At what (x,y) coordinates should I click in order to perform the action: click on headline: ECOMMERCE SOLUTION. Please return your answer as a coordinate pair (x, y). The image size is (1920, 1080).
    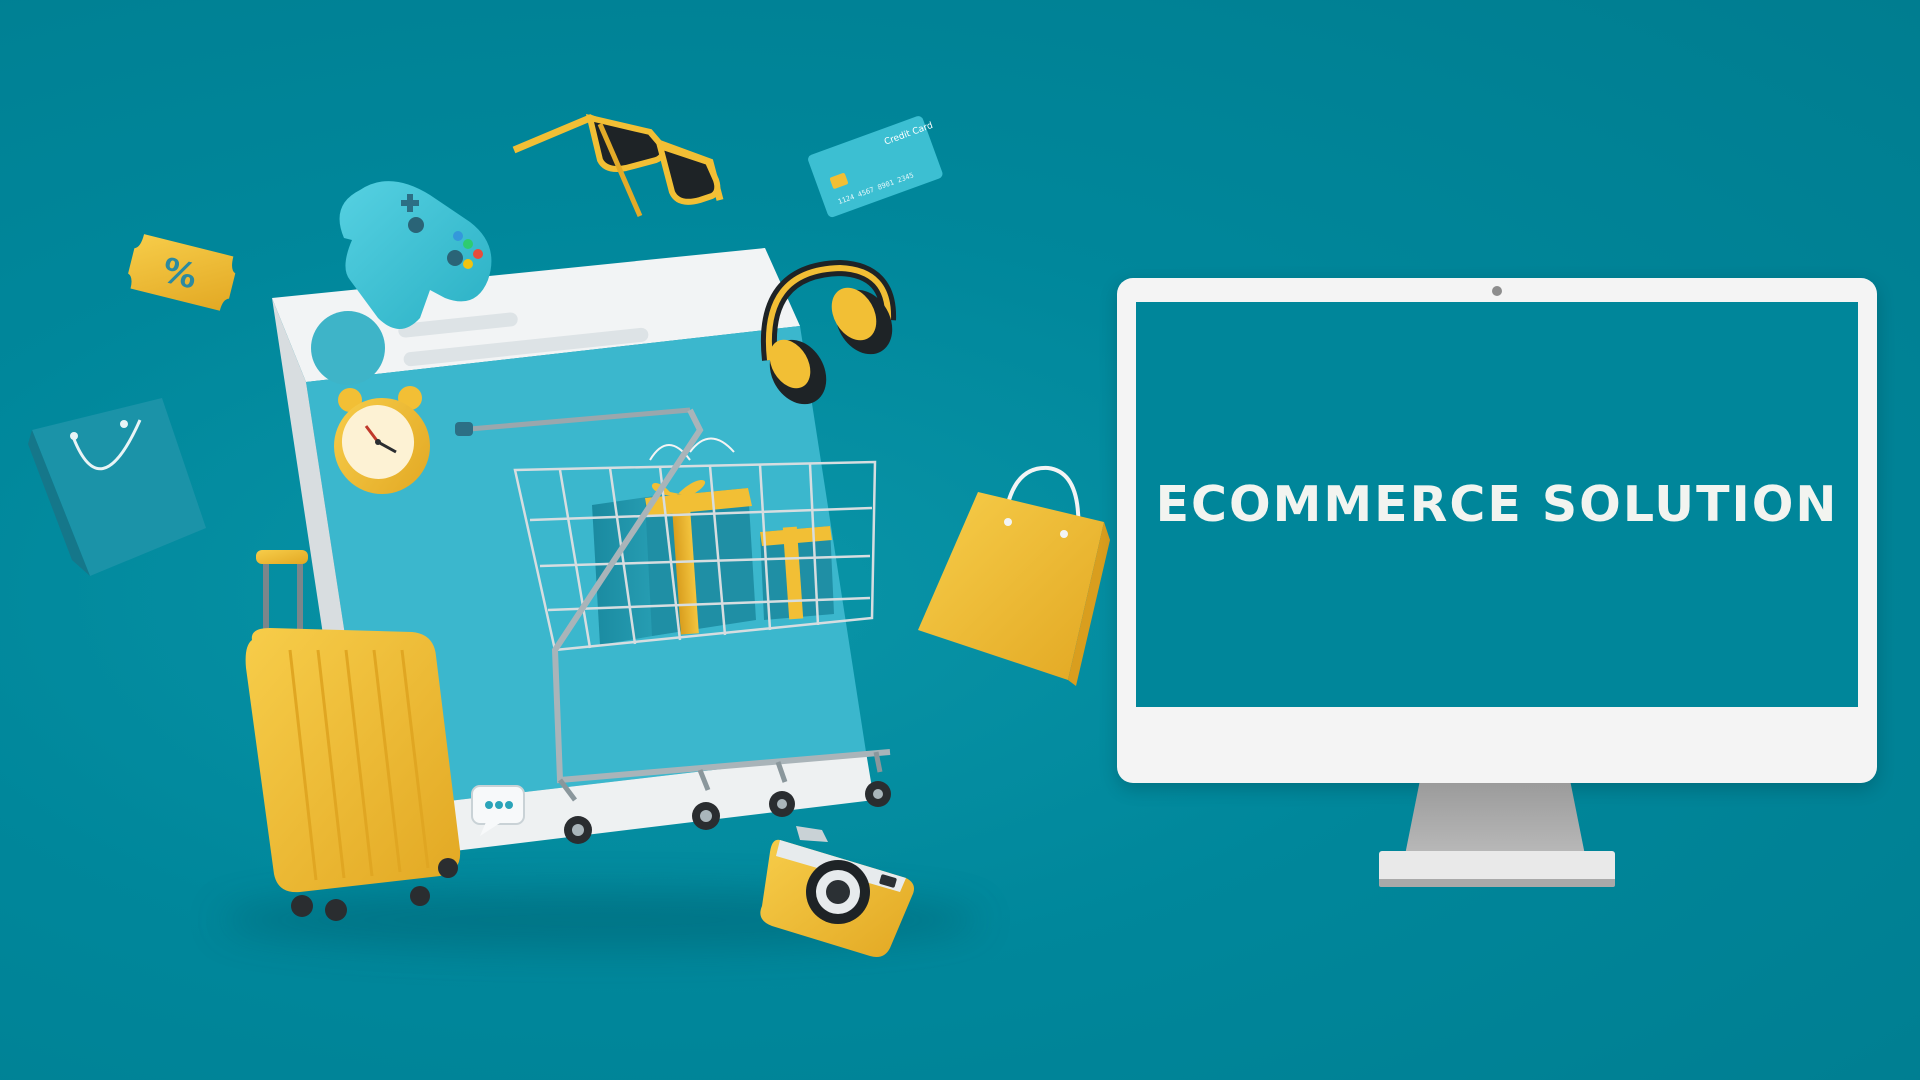
    Looking at the image, I should click on (1497, 504).